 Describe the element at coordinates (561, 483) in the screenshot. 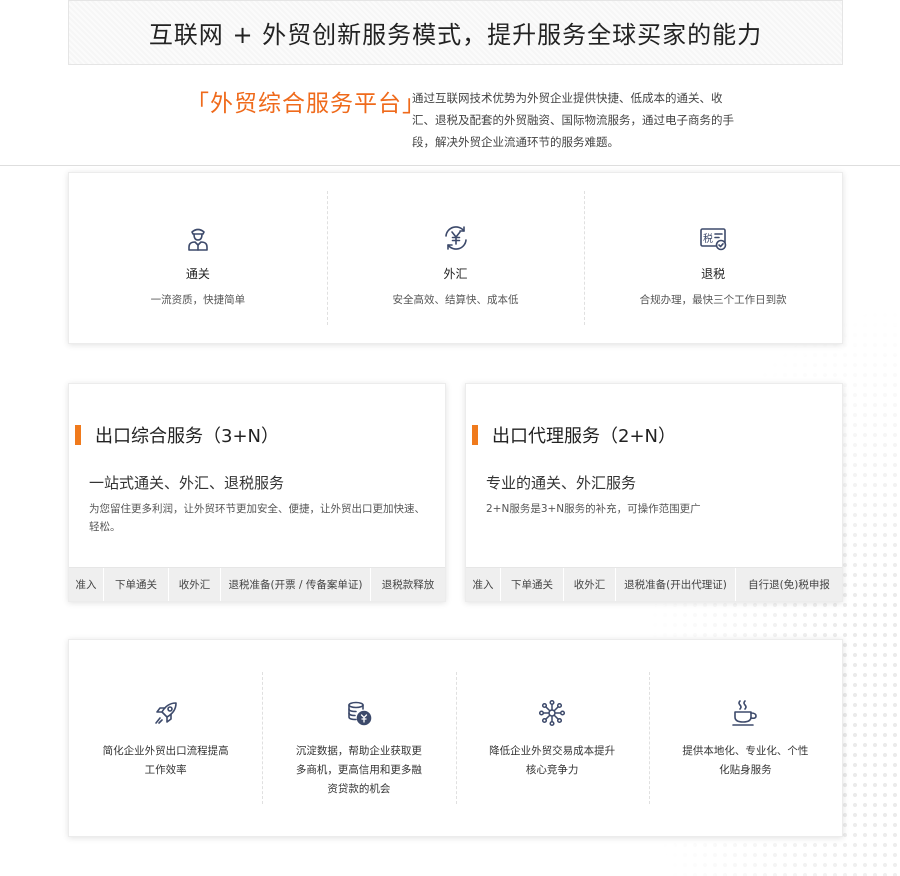

I see `service-subtitle: 专业的通关、外汇服务` at that location.